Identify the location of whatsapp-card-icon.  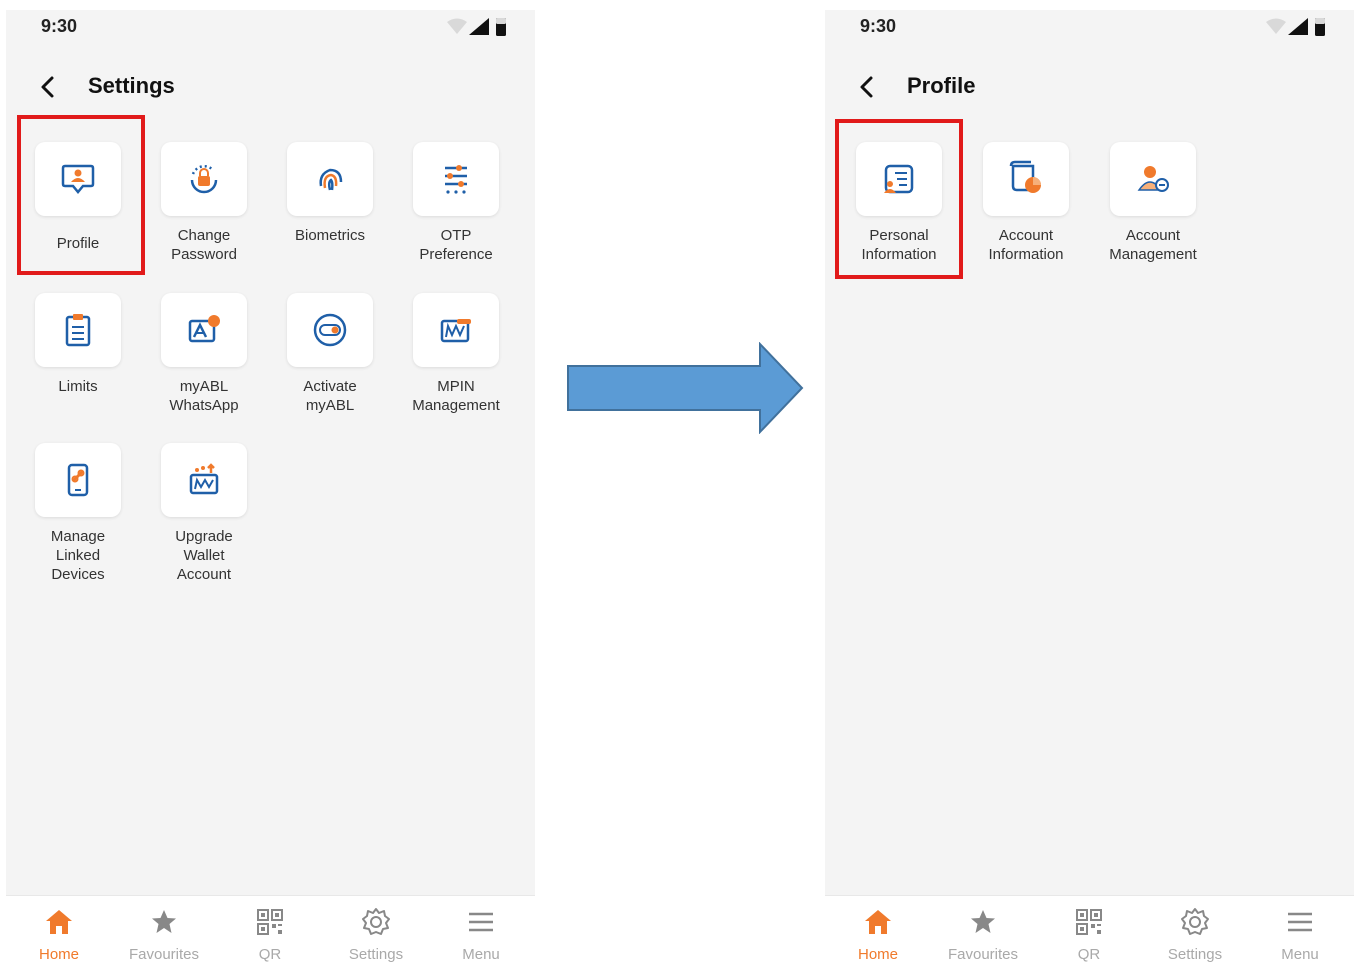
(204, 330).